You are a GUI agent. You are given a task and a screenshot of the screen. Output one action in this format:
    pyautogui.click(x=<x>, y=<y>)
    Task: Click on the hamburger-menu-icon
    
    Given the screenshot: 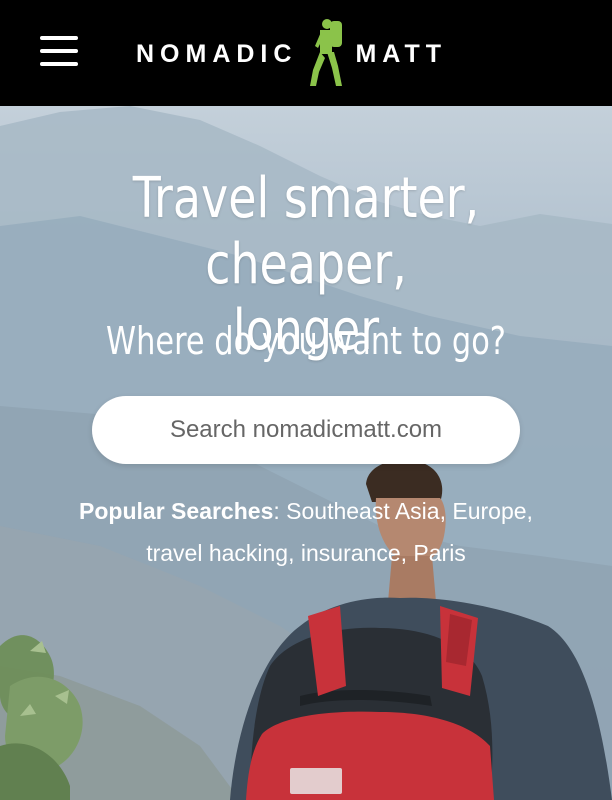 What is the action you would take?
    pyautogui.click(x=59, y=51)
    